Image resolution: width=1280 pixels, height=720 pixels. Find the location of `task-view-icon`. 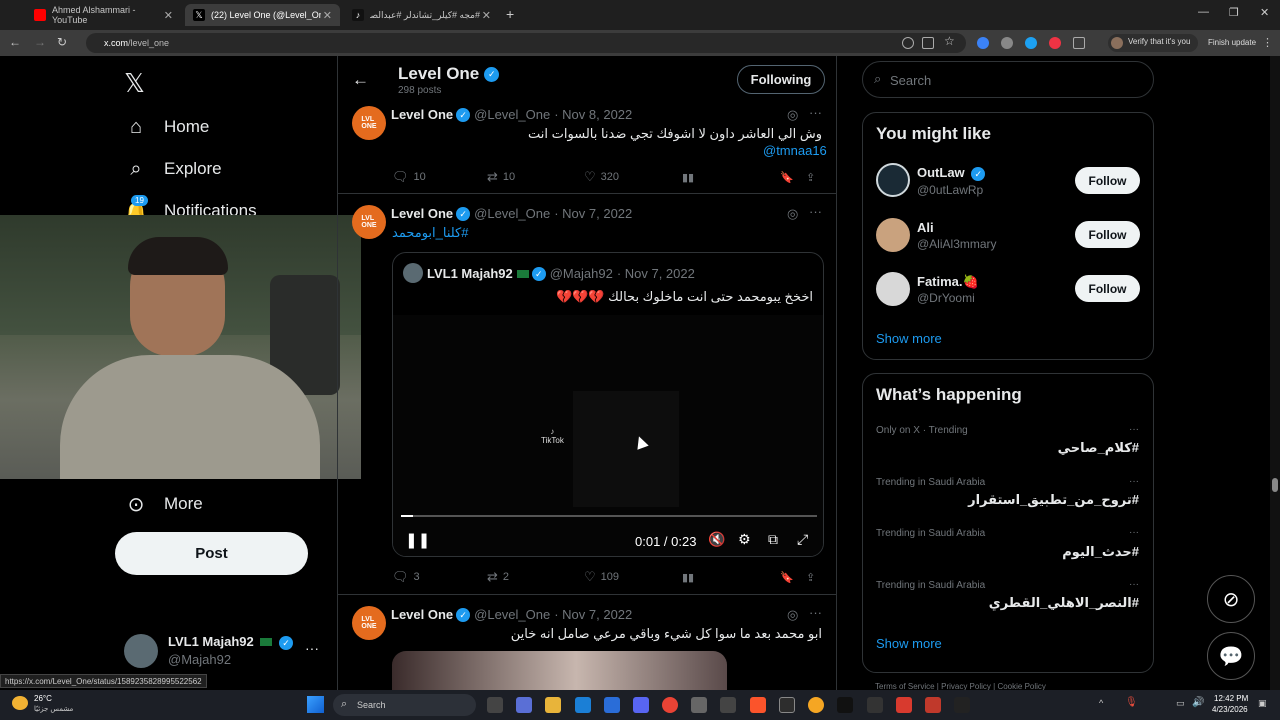

task-view-icon is located at coordinates (495, 705).